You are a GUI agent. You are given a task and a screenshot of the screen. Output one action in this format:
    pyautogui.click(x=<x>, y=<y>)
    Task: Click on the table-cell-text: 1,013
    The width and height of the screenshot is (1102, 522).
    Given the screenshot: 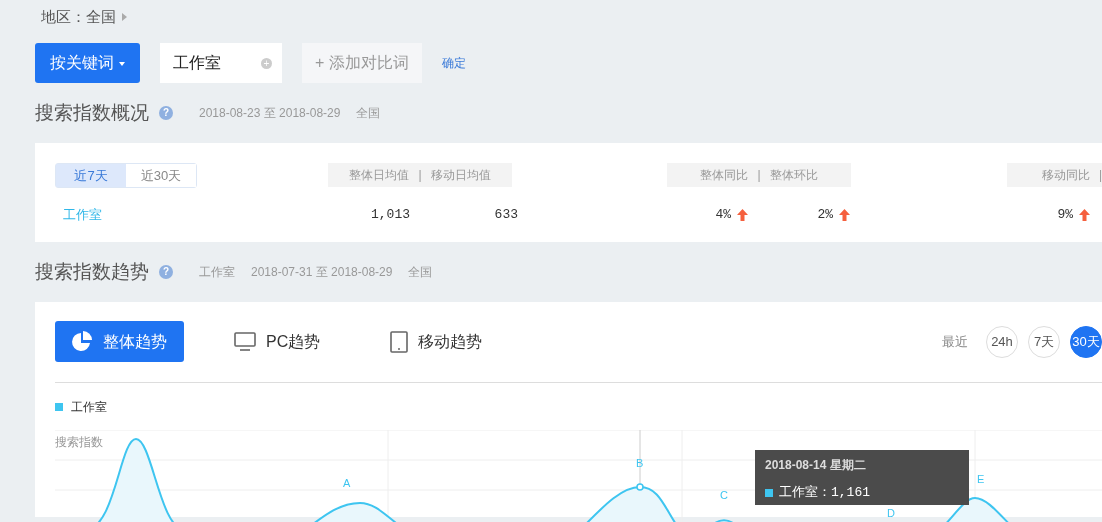 What is the action you would take?
    pyautogui.click(x=390, y=215)
    